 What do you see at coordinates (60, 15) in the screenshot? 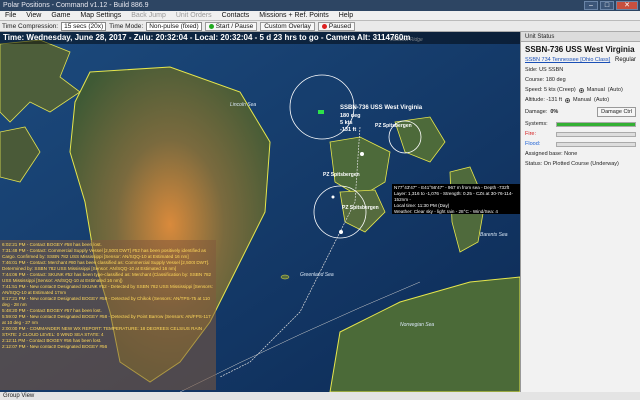
I see `menu-game: Game` at bounding box center [60, 15].